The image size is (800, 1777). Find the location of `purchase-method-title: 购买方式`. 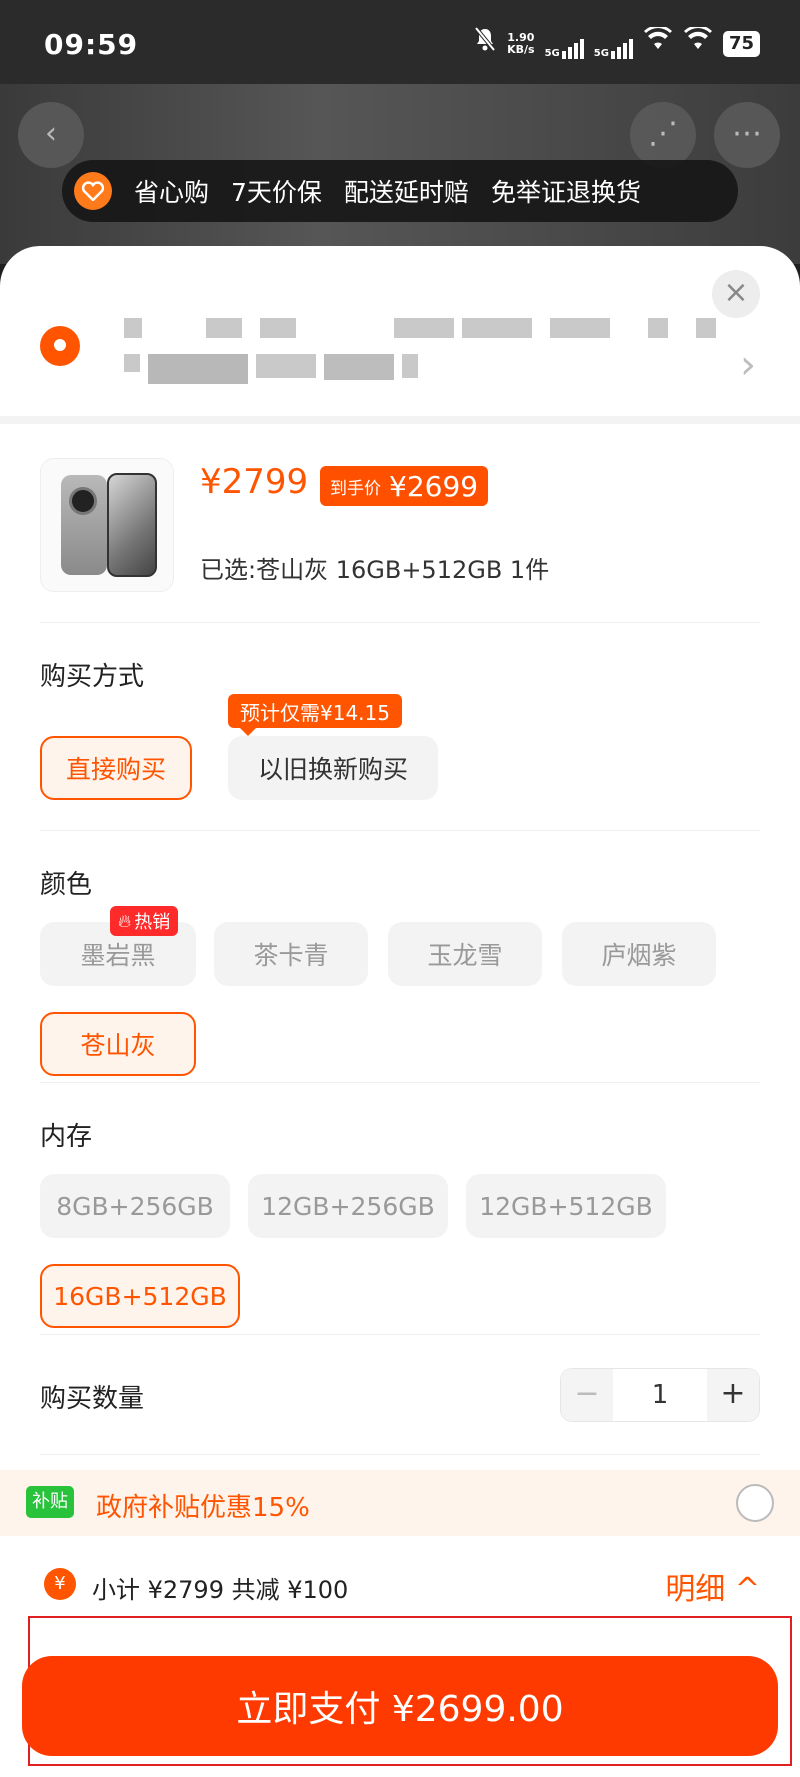

purchase-method-title: 购买方式 is located at coordinates (92, 677).